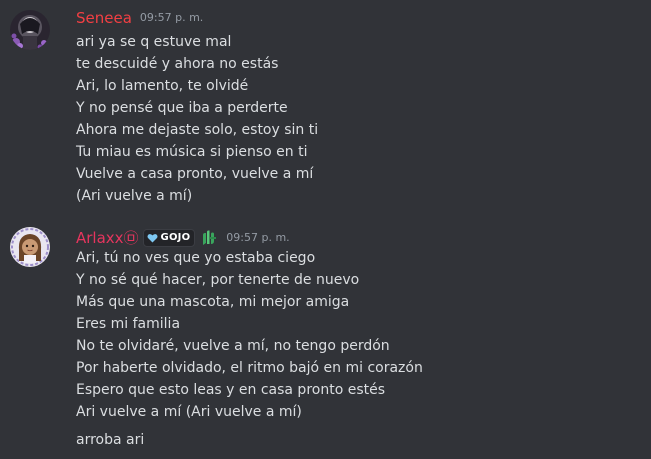 The height and width of the screenshot is (459, 651). I want to click on message-line: ari ya se q estuve mal, so click(154, 42).